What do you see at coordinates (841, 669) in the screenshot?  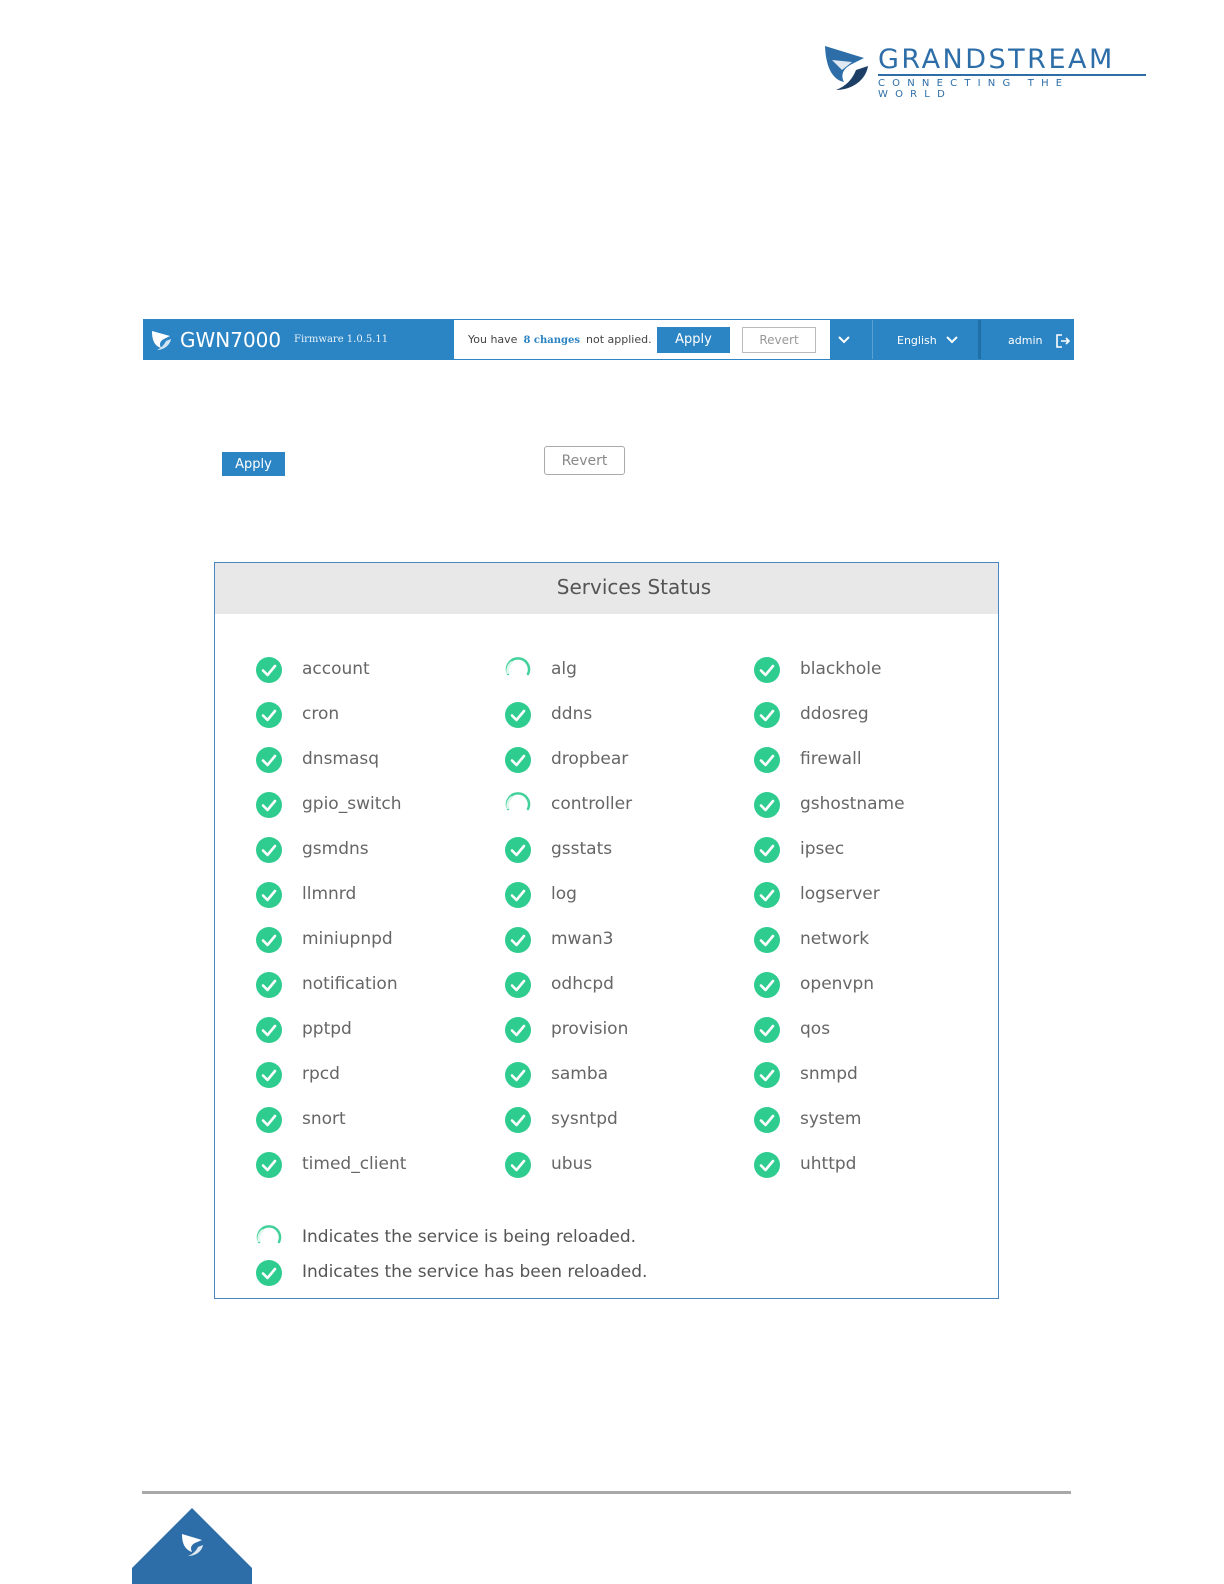 I see `service-name: blackhole` at bounding box center [841, 669].